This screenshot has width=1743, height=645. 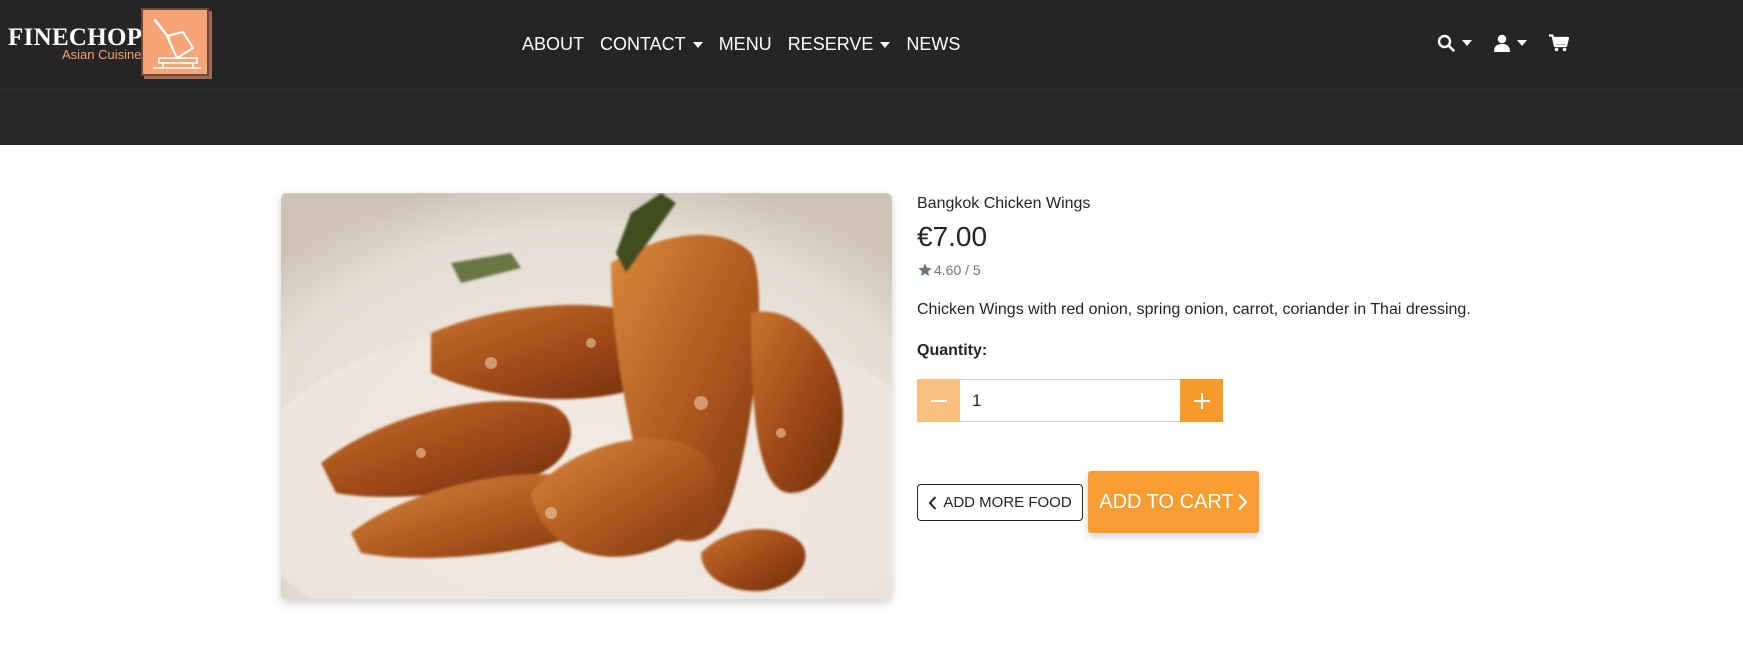 What do you see at coordinates (175, 42) in the screenshot?
I see `cleaver-logo-icon` at bounding box center [175, 42].